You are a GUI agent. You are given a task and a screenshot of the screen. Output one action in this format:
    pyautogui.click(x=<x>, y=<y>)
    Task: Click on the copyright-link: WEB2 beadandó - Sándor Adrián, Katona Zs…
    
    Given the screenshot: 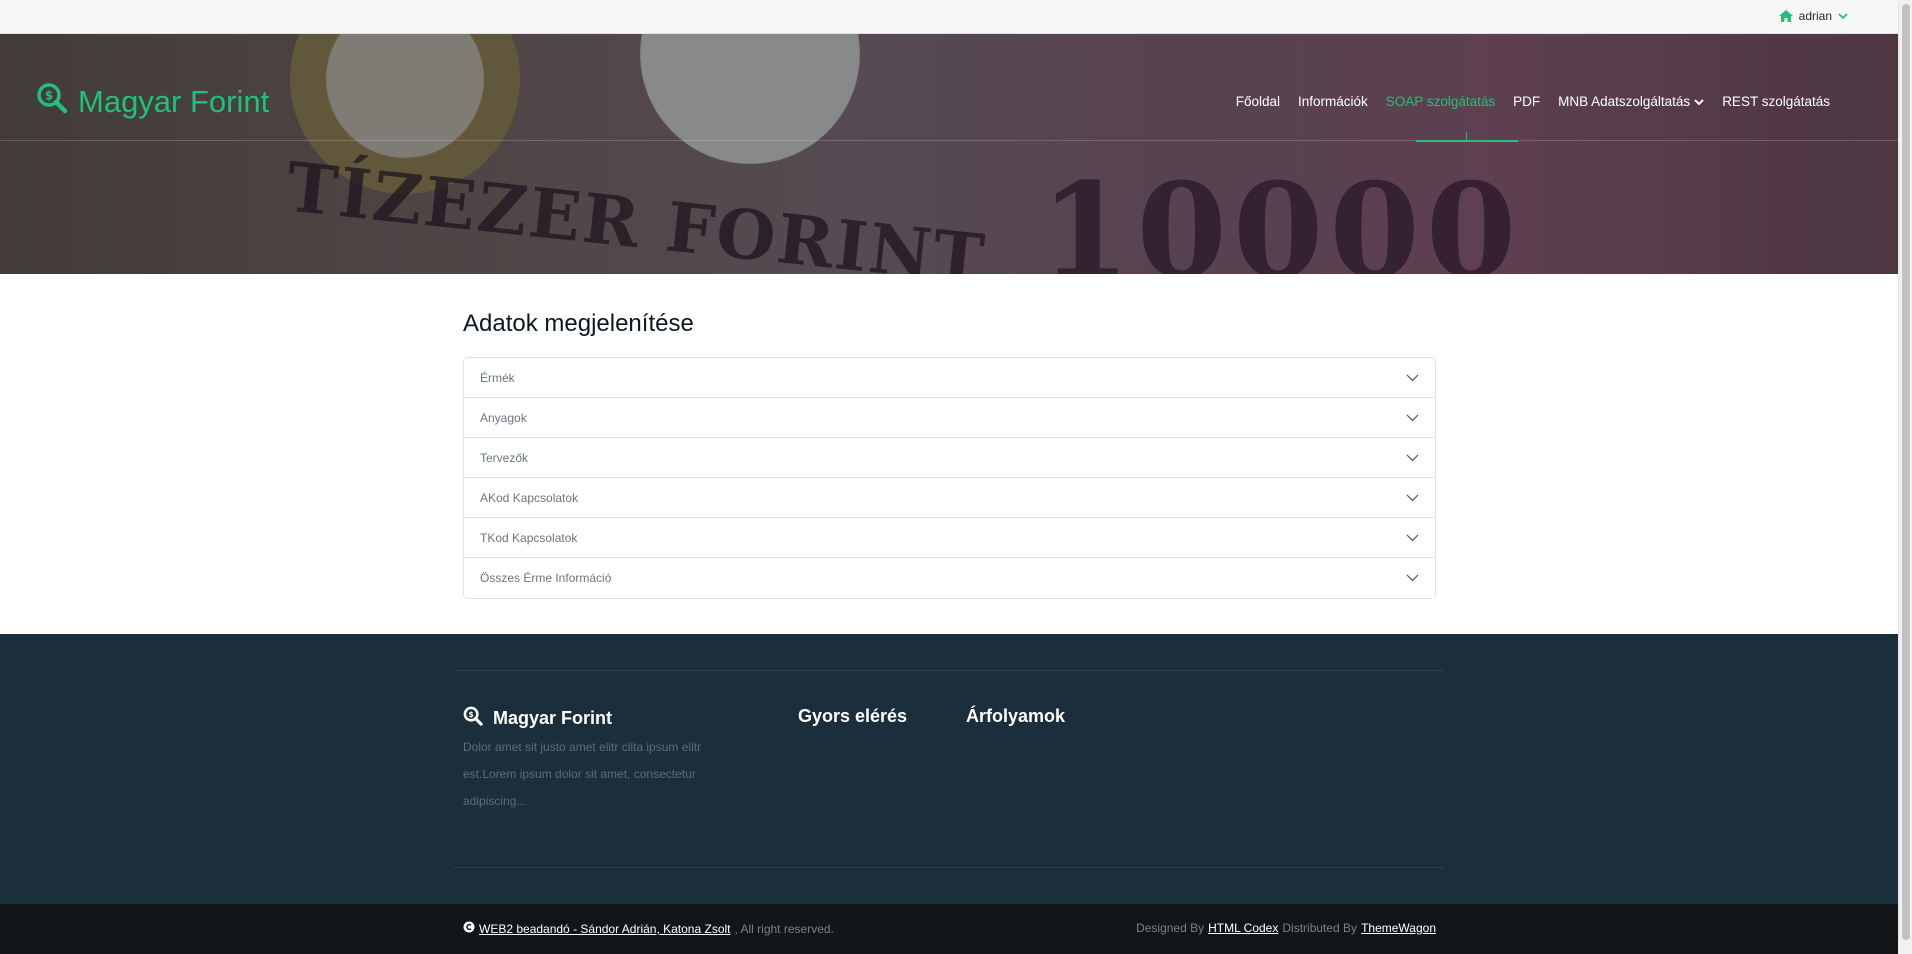 What is the action you would take?
    pyautogui.click(x=605, y=929)
    